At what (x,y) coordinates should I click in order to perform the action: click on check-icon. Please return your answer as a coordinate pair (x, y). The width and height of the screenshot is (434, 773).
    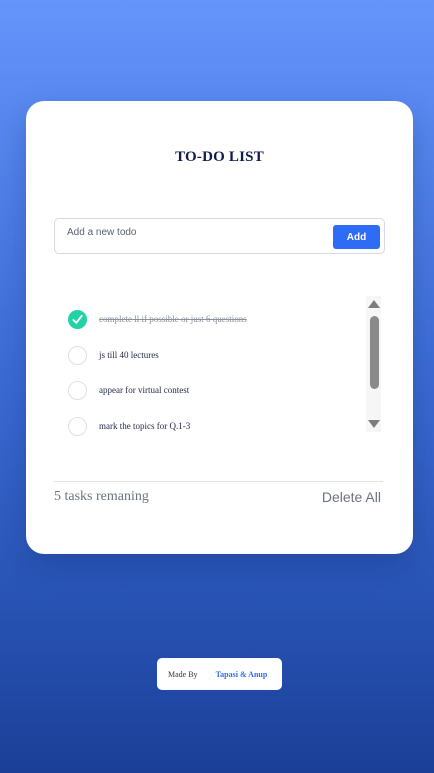
    Looking at the image, I should click on (77, 319).